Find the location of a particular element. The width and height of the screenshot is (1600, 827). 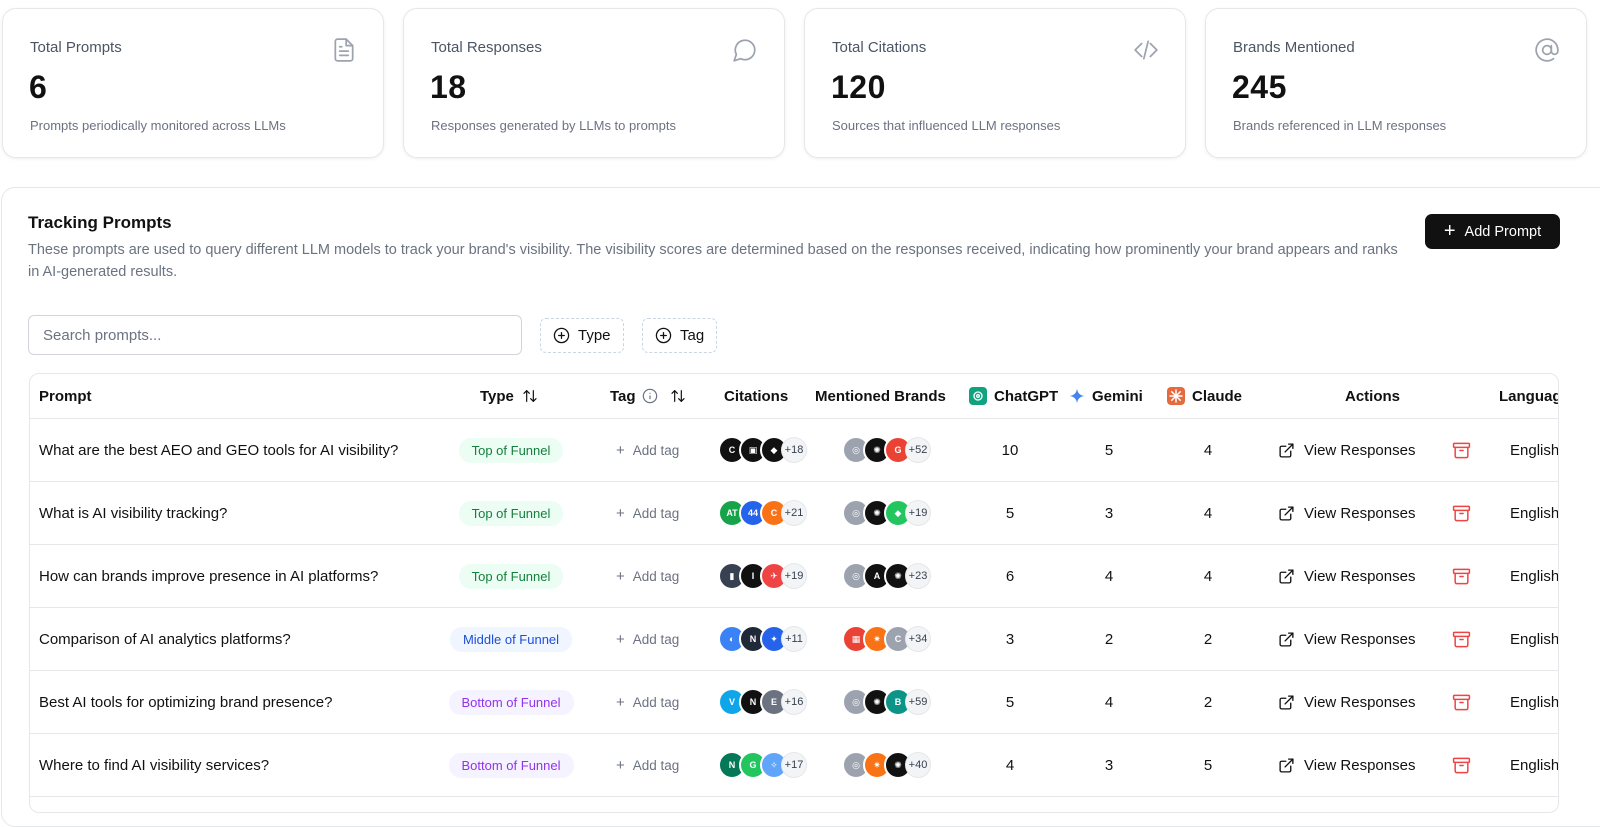

brands-cell: ◎ ✺ ◆ +19 is located at coordinates (886, 513).